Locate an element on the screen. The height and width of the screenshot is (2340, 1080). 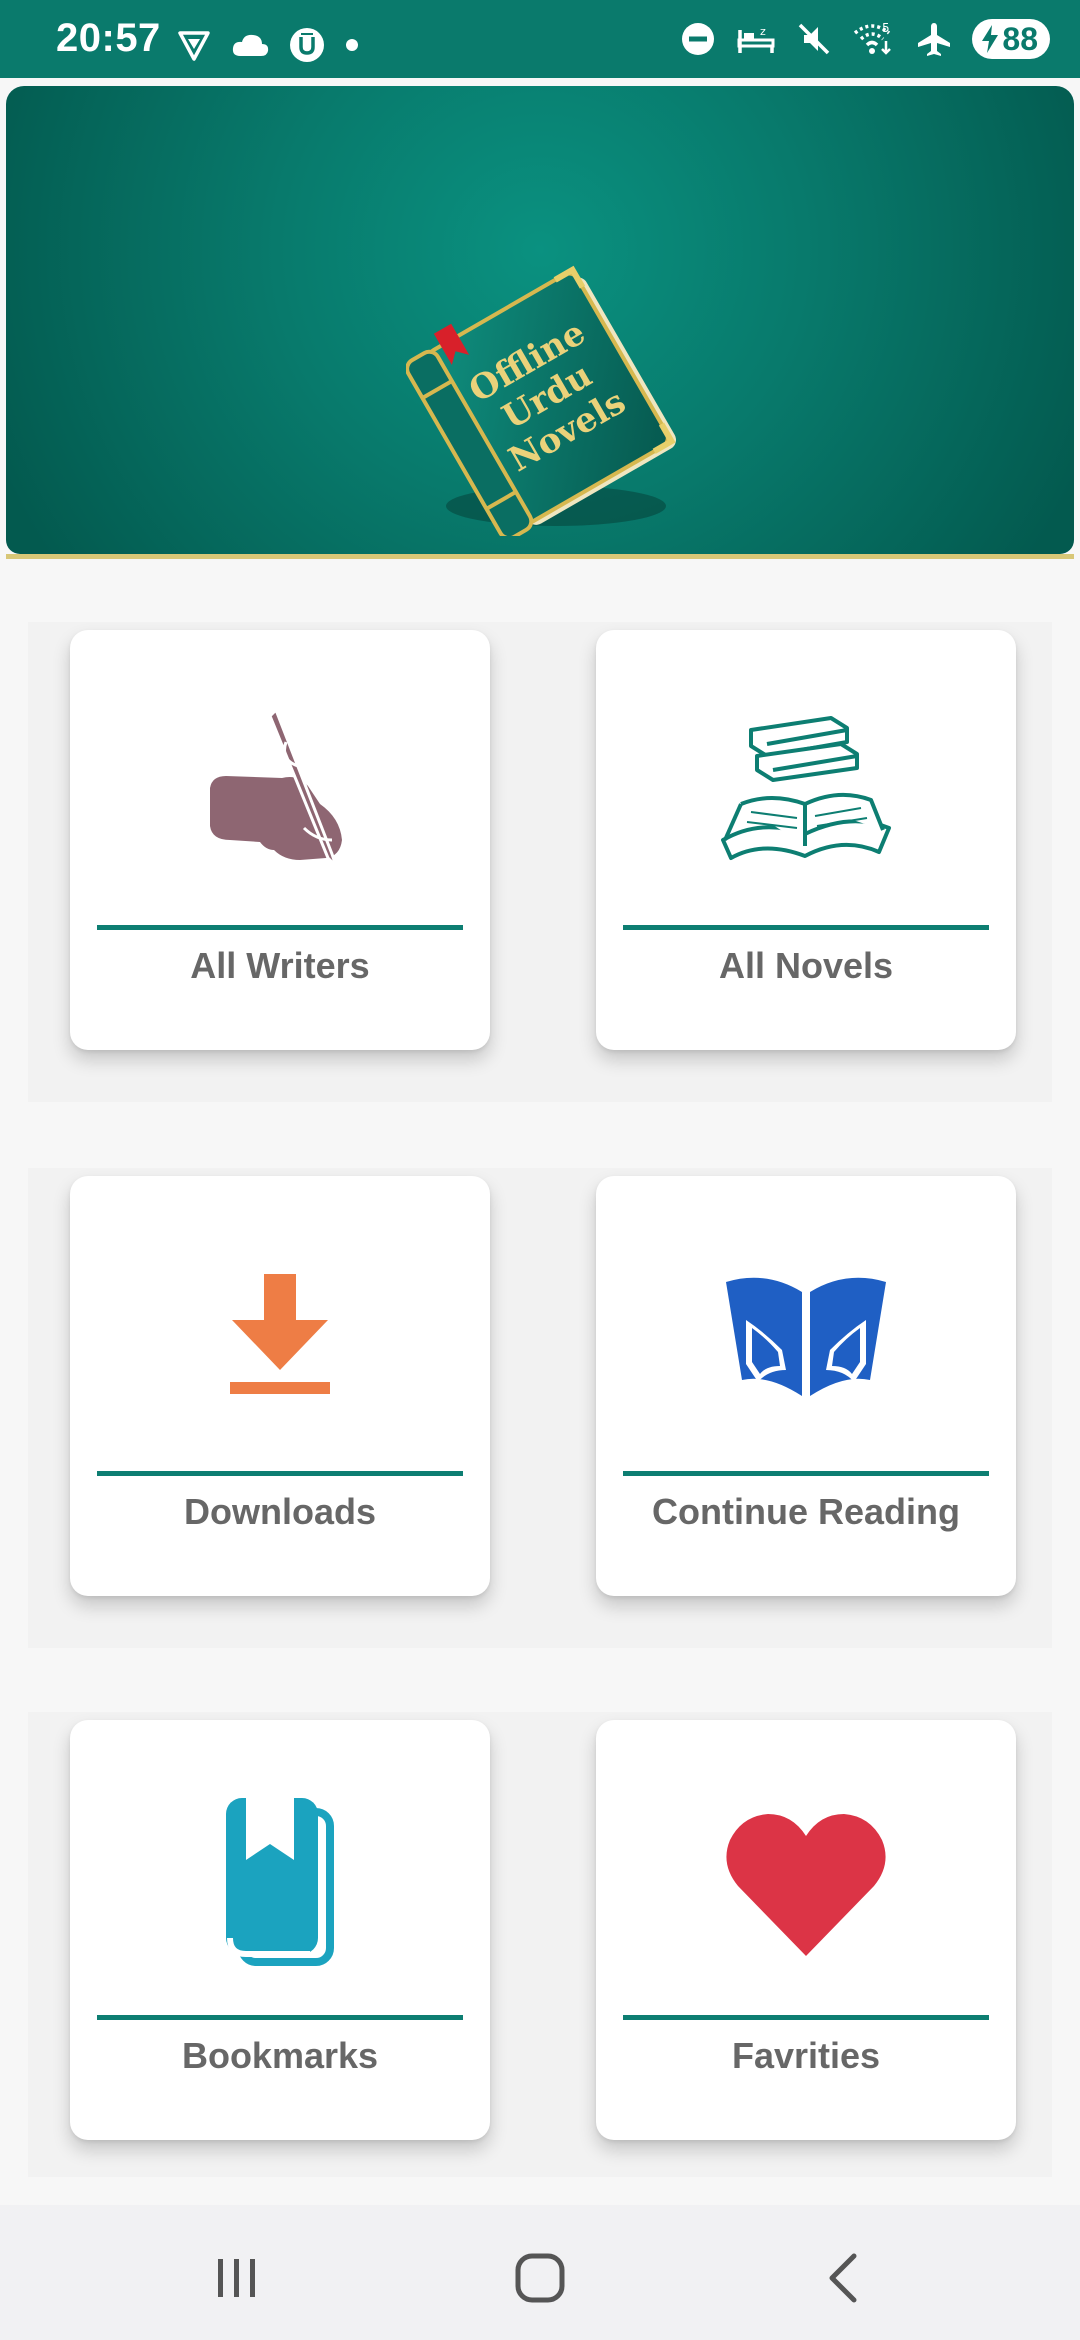
banner-underline is located at coordinates (540, 556).